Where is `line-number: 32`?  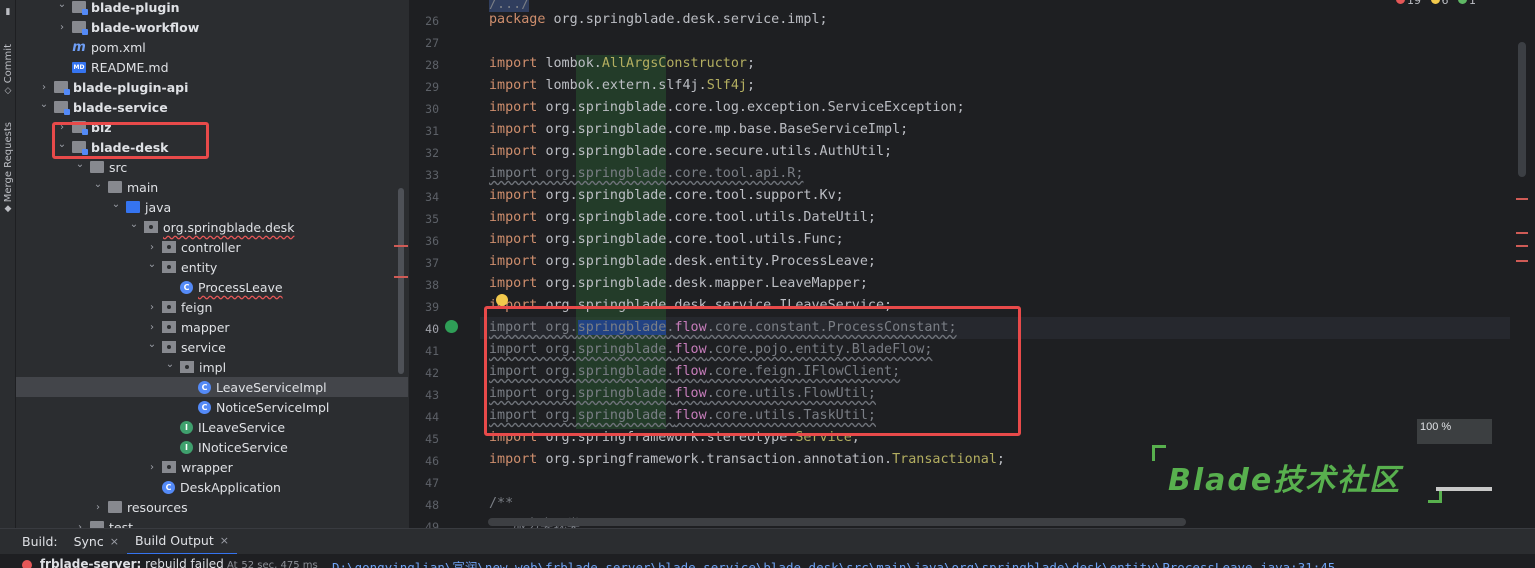
line-number: 32 is located at coordinates (424, 153).